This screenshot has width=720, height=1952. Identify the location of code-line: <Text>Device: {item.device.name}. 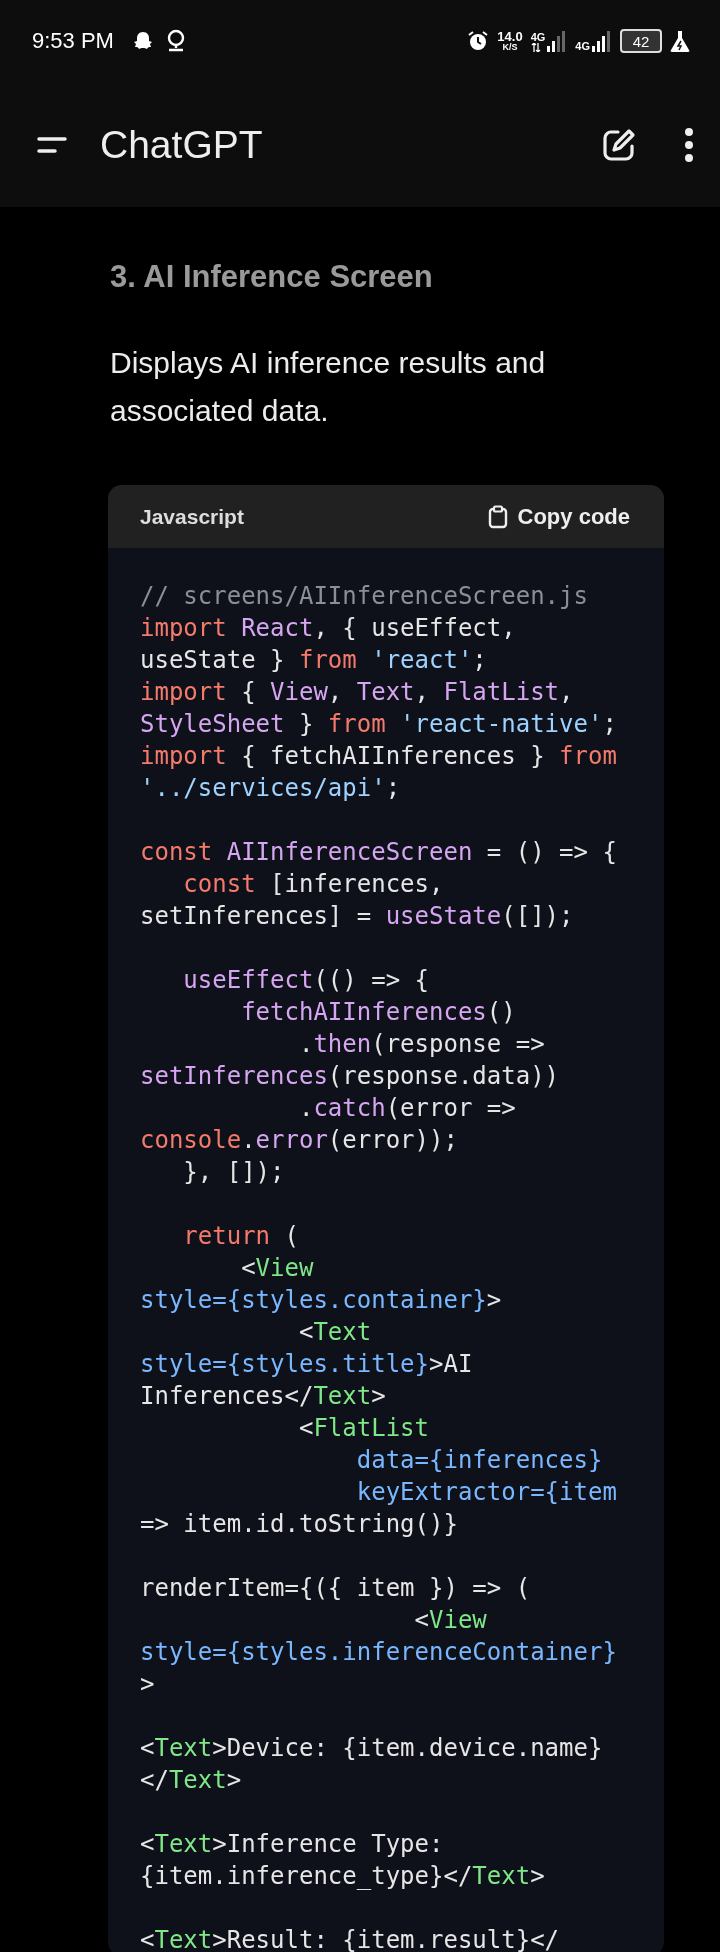
(372, 1748).